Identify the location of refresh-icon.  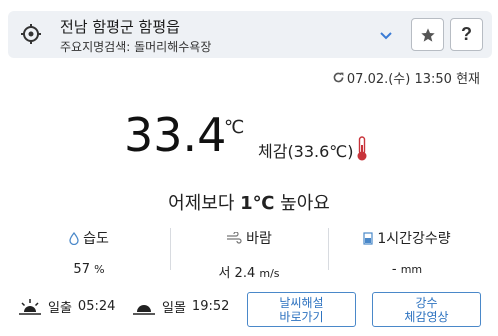
(338, 77).